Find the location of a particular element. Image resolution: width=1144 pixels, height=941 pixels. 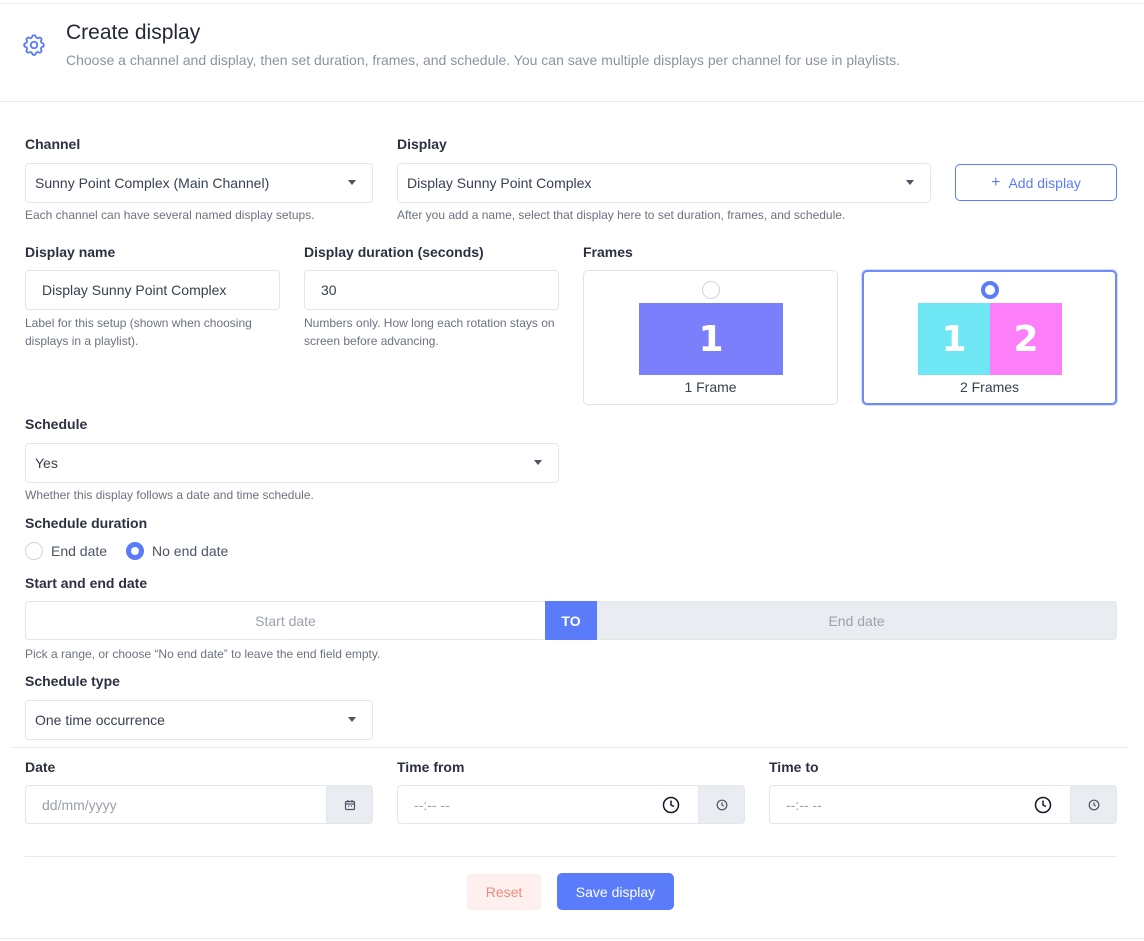

frame-layout-preview: 1 2 is located at coordinates (990, 339).